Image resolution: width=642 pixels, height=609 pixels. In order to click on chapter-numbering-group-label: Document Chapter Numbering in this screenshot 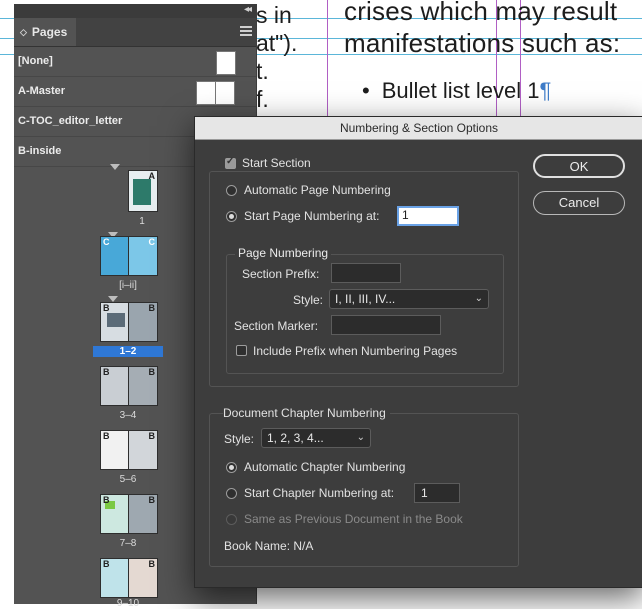, I will do `click(306, 413)`.